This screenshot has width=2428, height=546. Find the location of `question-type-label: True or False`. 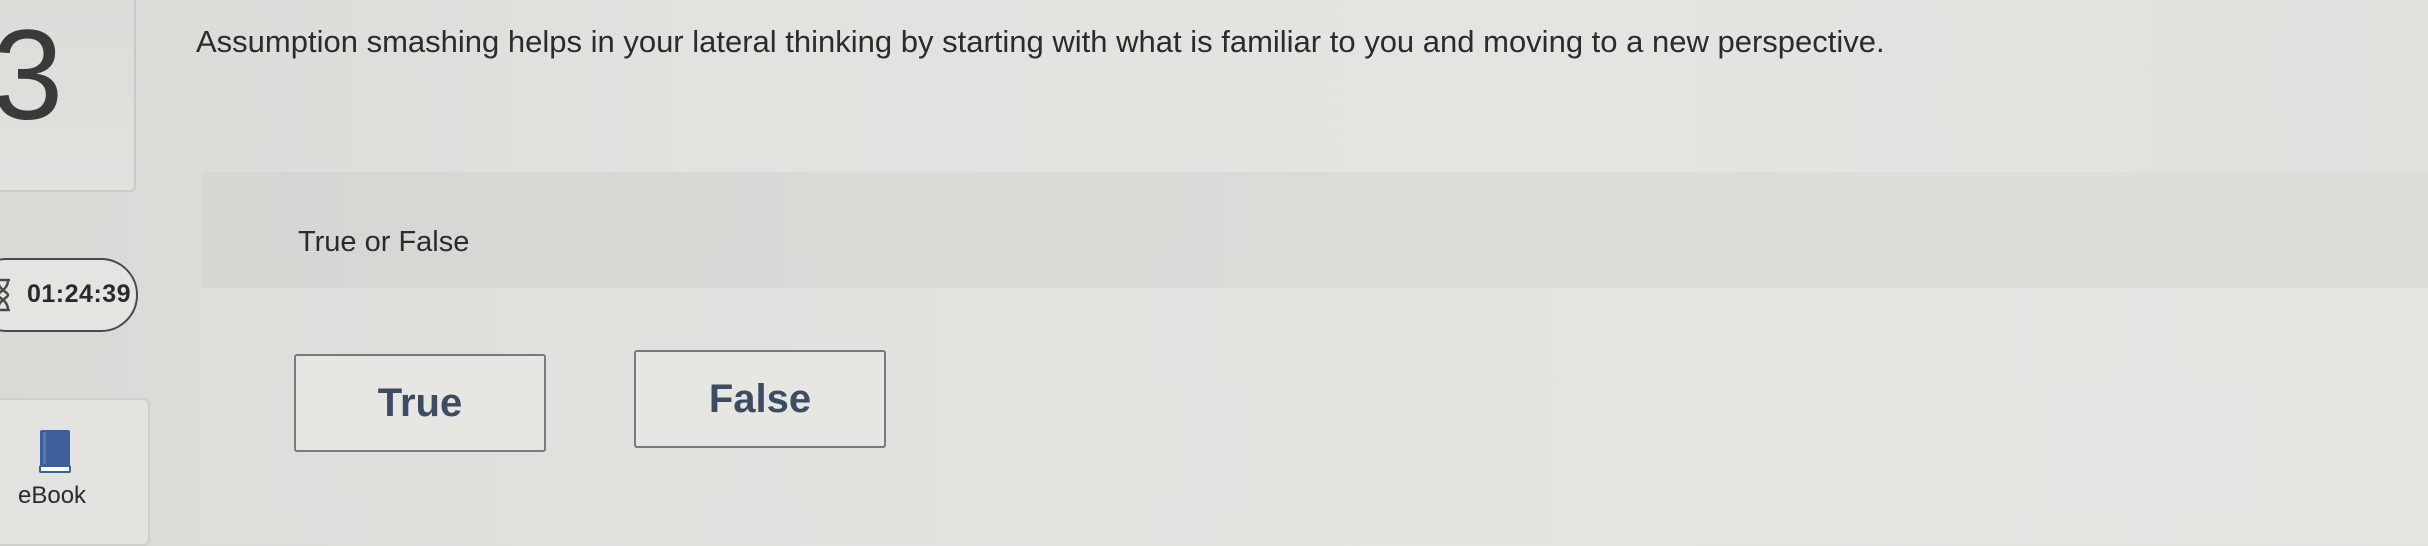

question-type-label: True or False is located at coordinates (384, 242).